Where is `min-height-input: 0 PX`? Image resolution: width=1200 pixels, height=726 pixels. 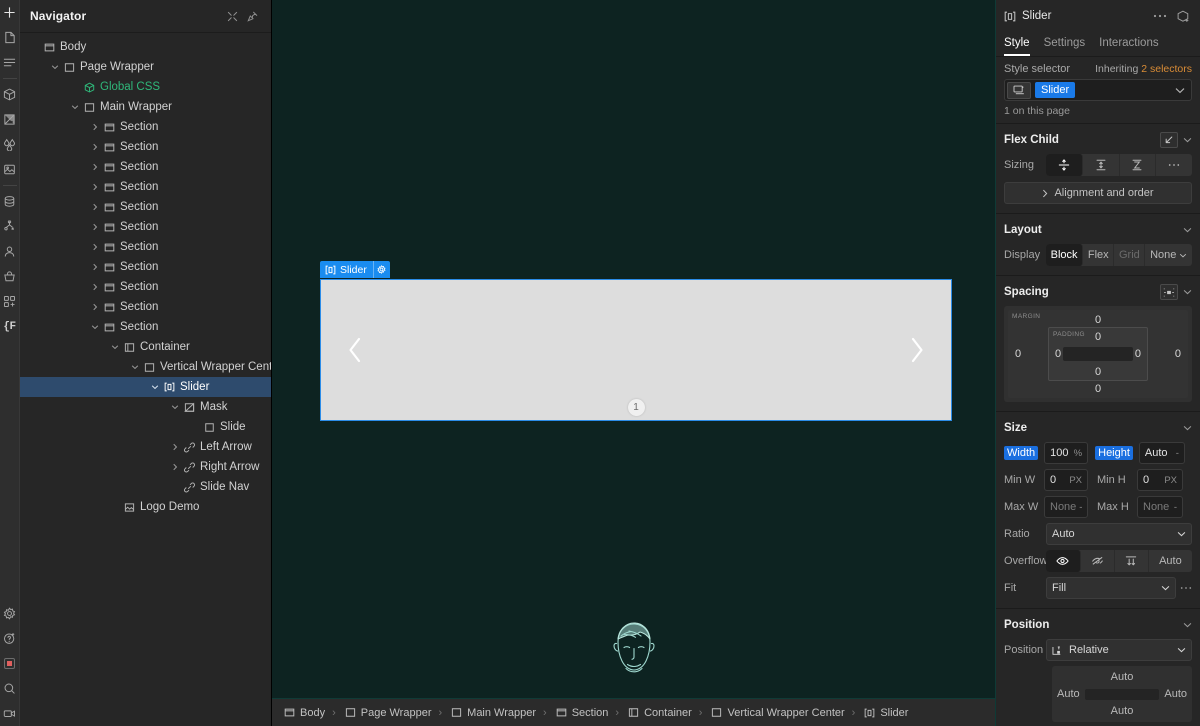
min-height-input: 0 PX is located at coordinates (1160, 480).